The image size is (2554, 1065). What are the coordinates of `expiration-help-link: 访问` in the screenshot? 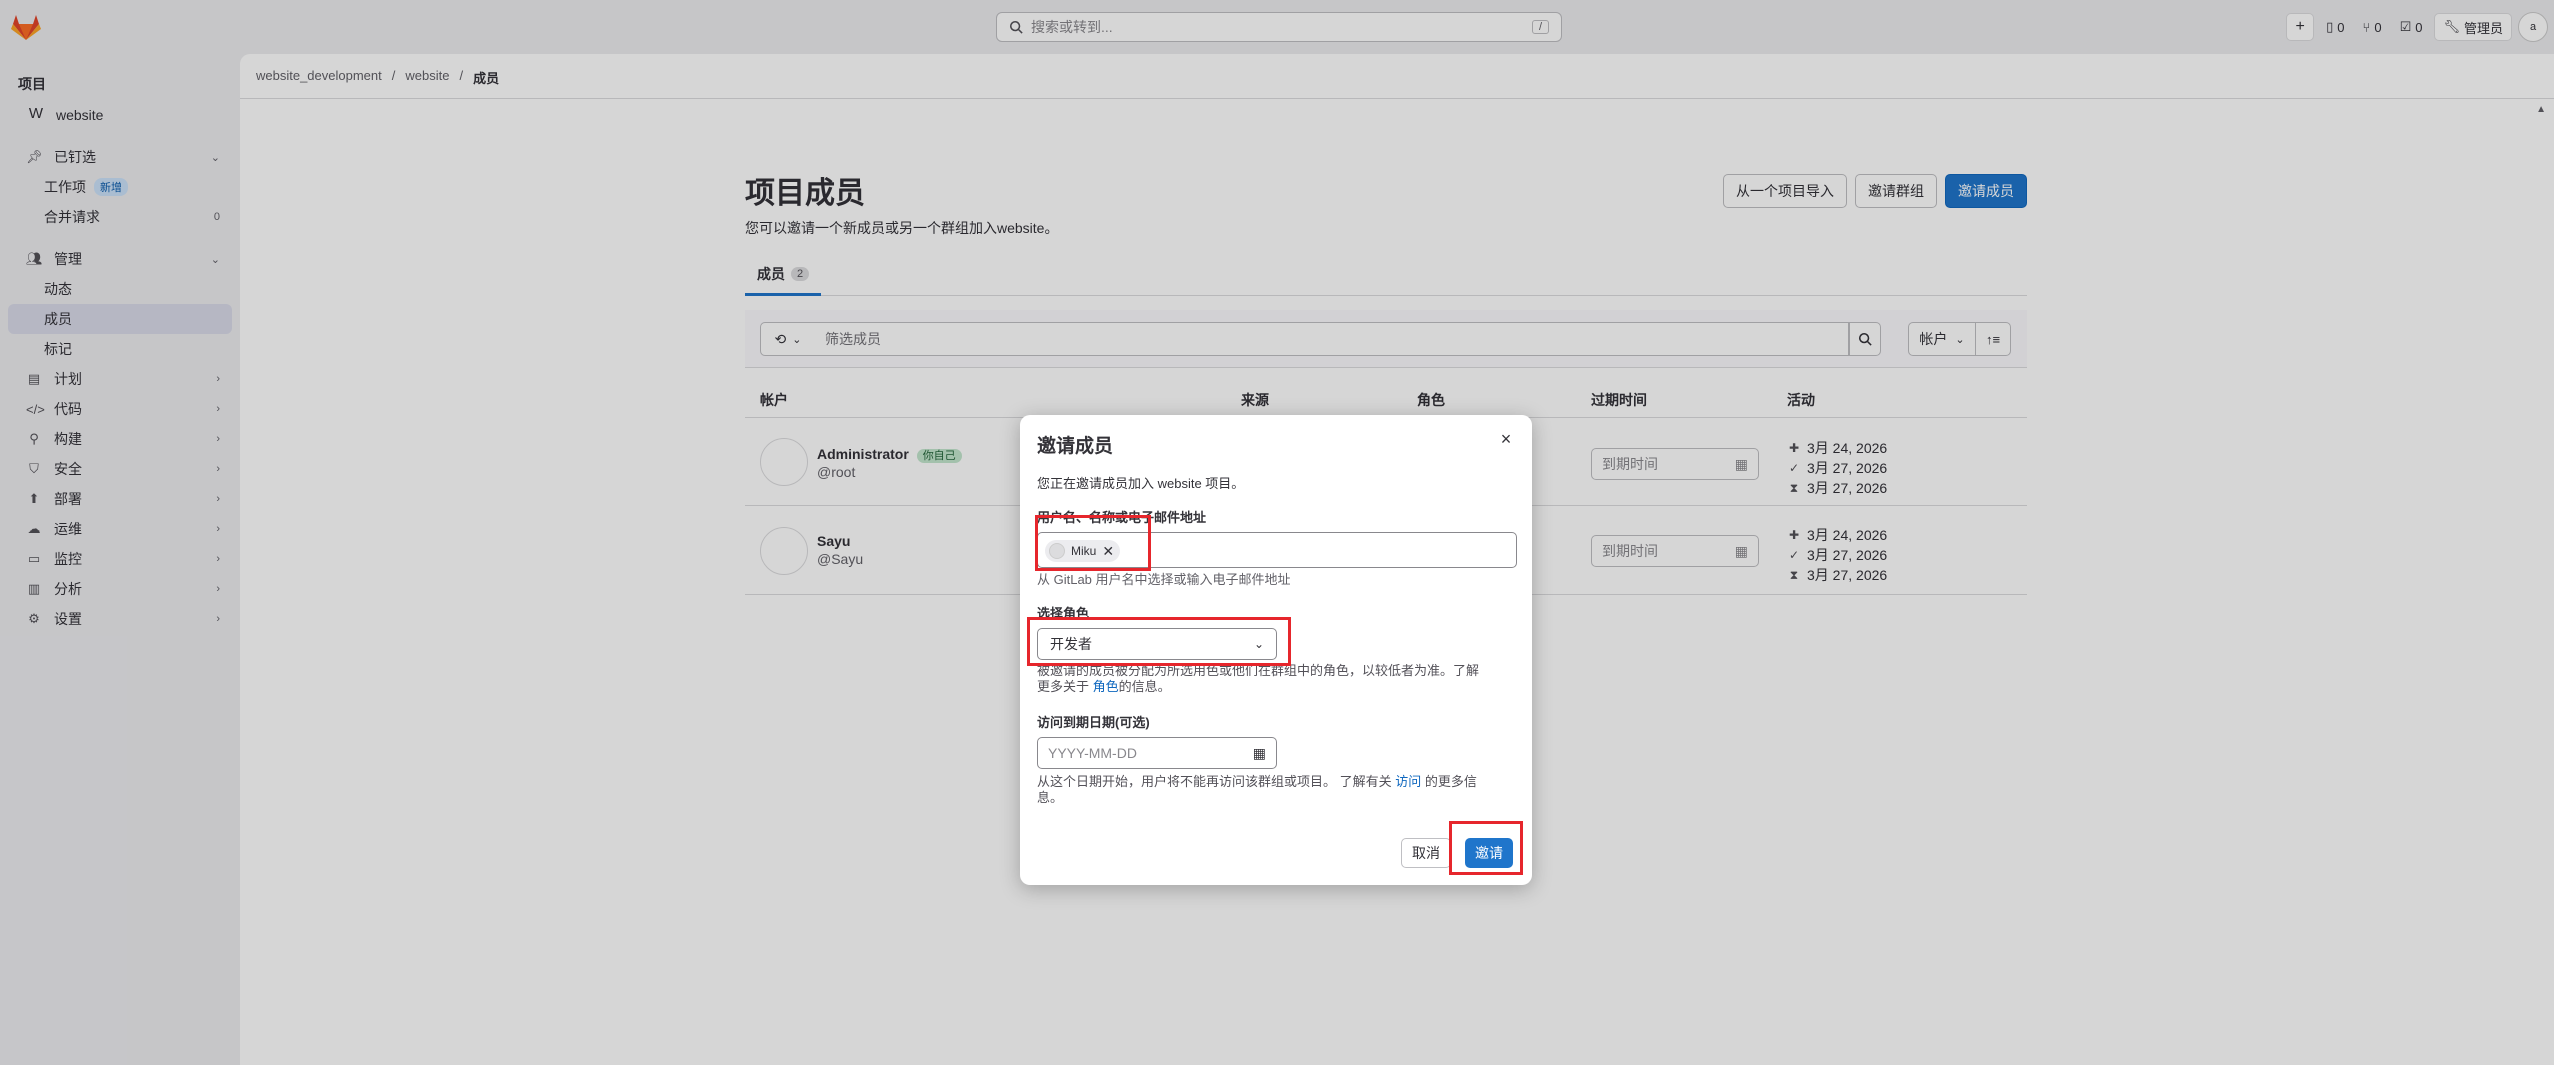 It's located at (1408, 781).